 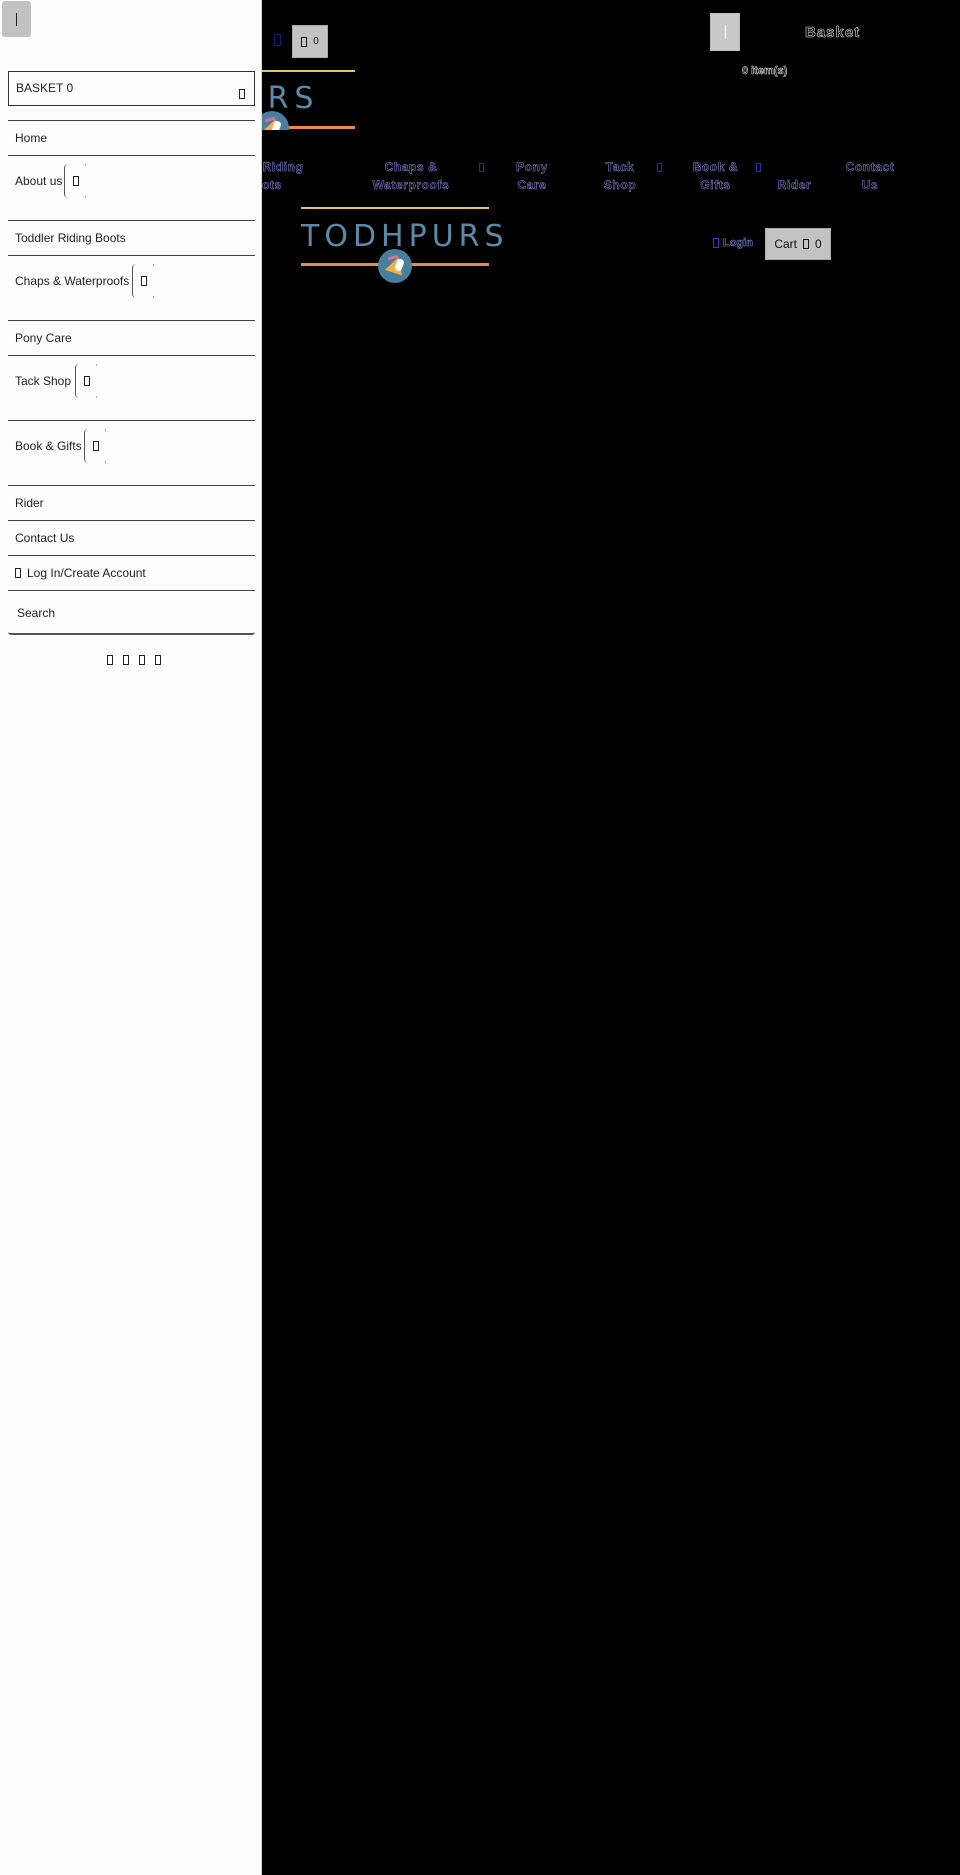 What do you see at coordinates (131, 660) in the screenshot?
I see `social-links` at bounding box center [131, 660].